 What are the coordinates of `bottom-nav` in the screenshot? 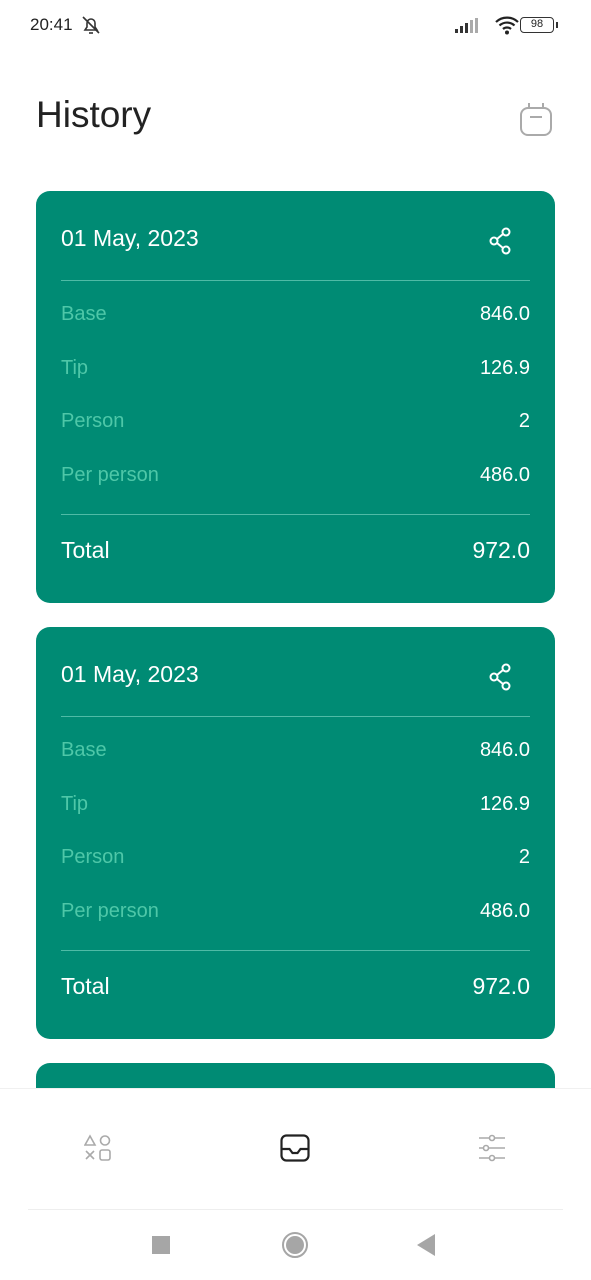 It's located at (295, 1149).